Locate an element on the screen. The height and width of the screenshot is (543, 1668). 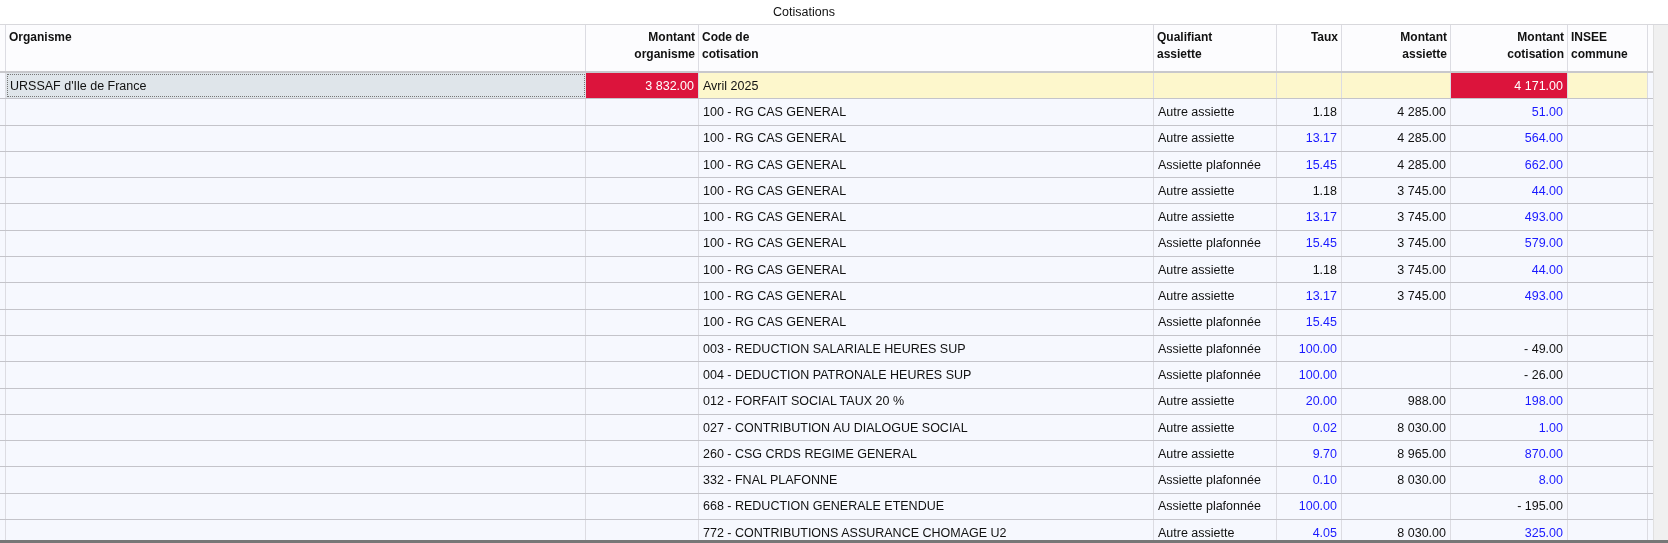
table-cell: 564.00 is located at coordinates (1509, 138).